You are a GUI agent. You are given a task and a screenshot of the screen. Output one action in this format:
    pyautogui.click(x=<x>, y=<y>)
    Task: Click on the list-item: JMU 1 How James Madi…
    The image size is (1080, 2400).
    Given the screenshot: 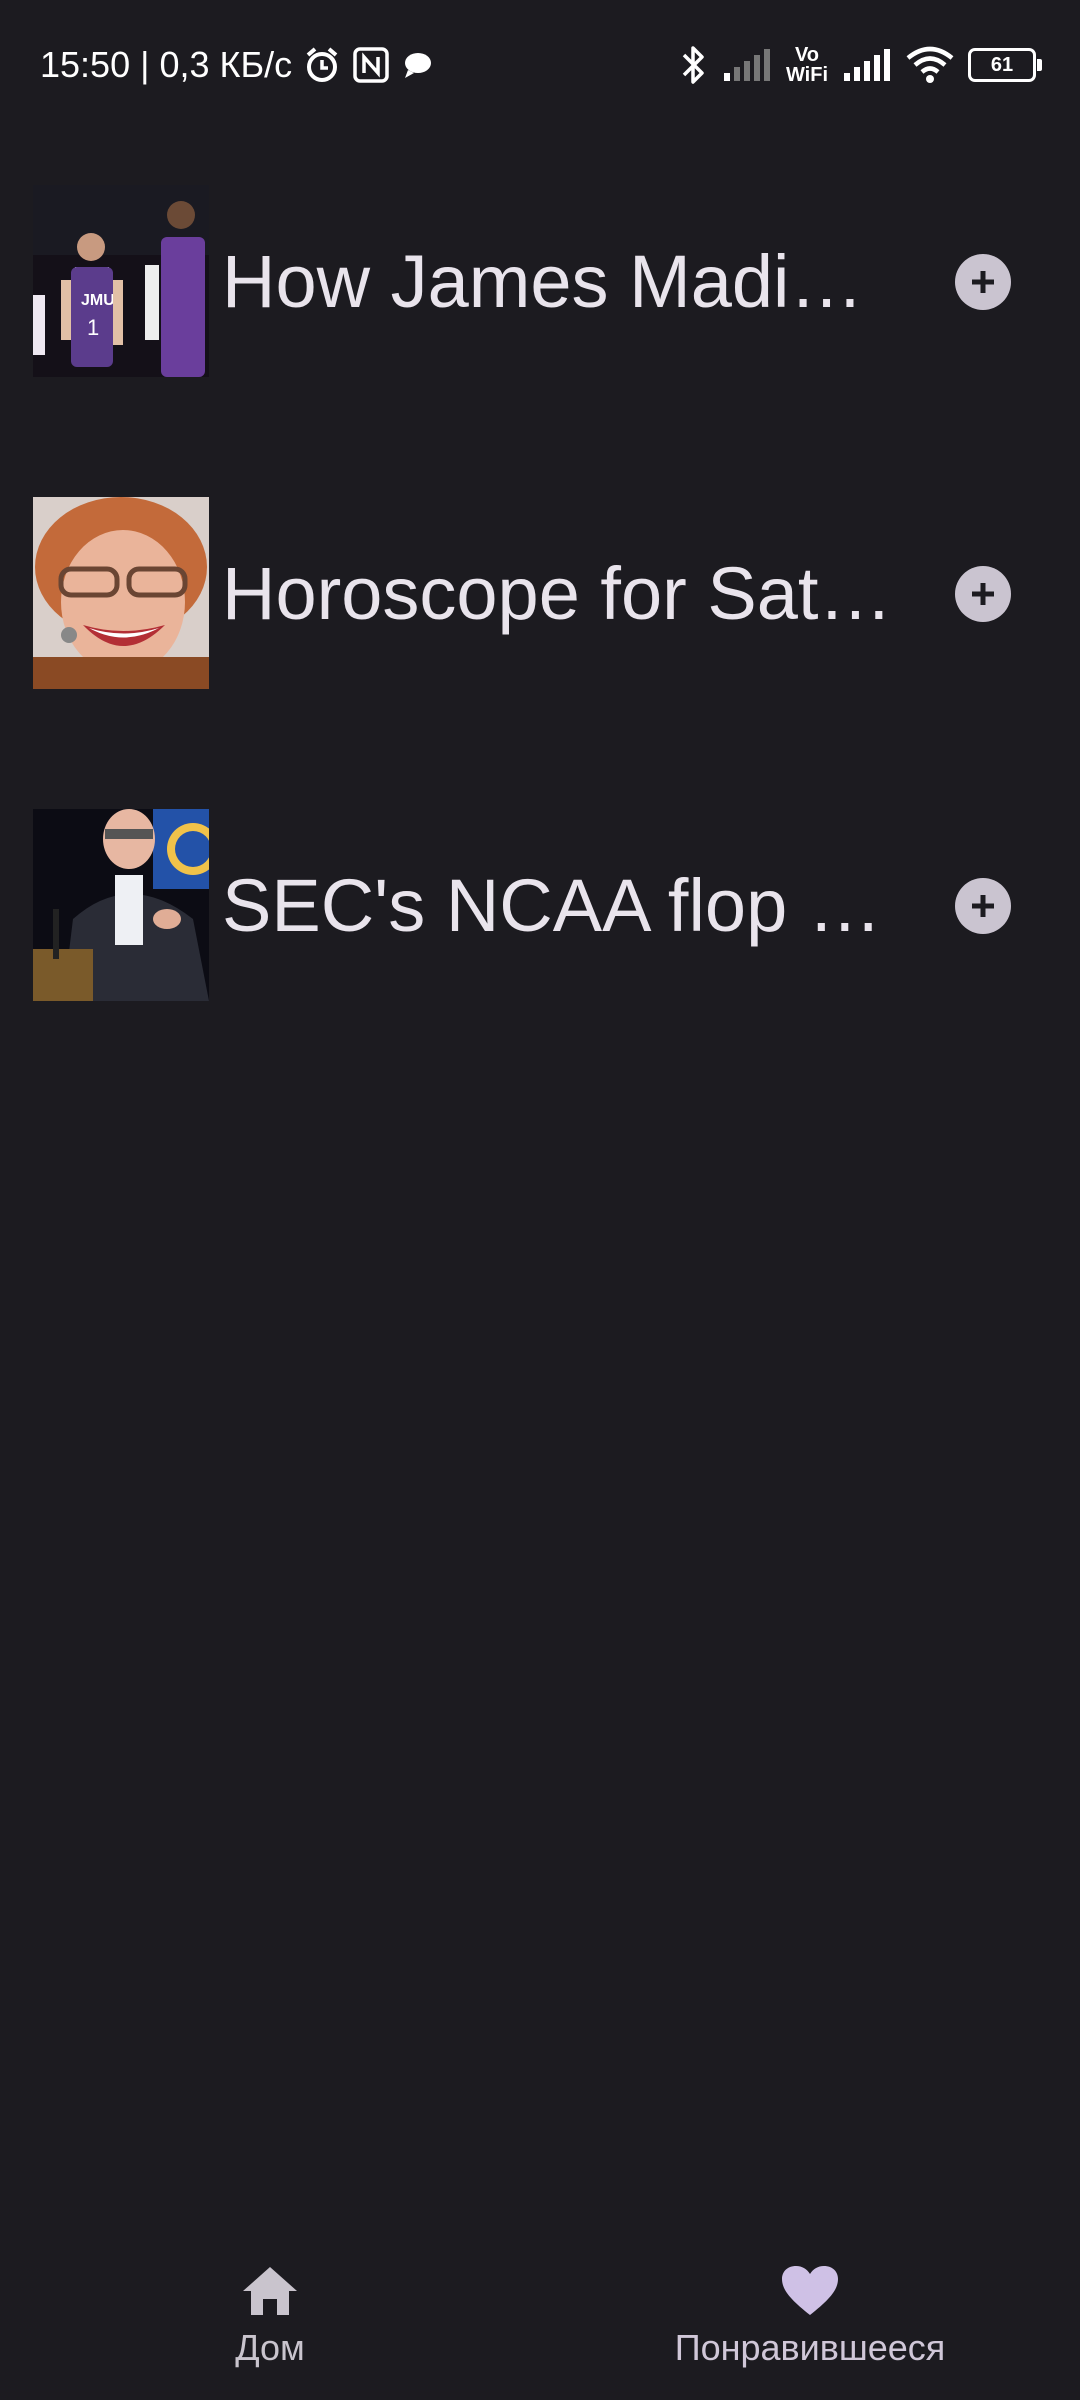 What is the action you would take?
    pyautogui.click(x=540, y=281)
    